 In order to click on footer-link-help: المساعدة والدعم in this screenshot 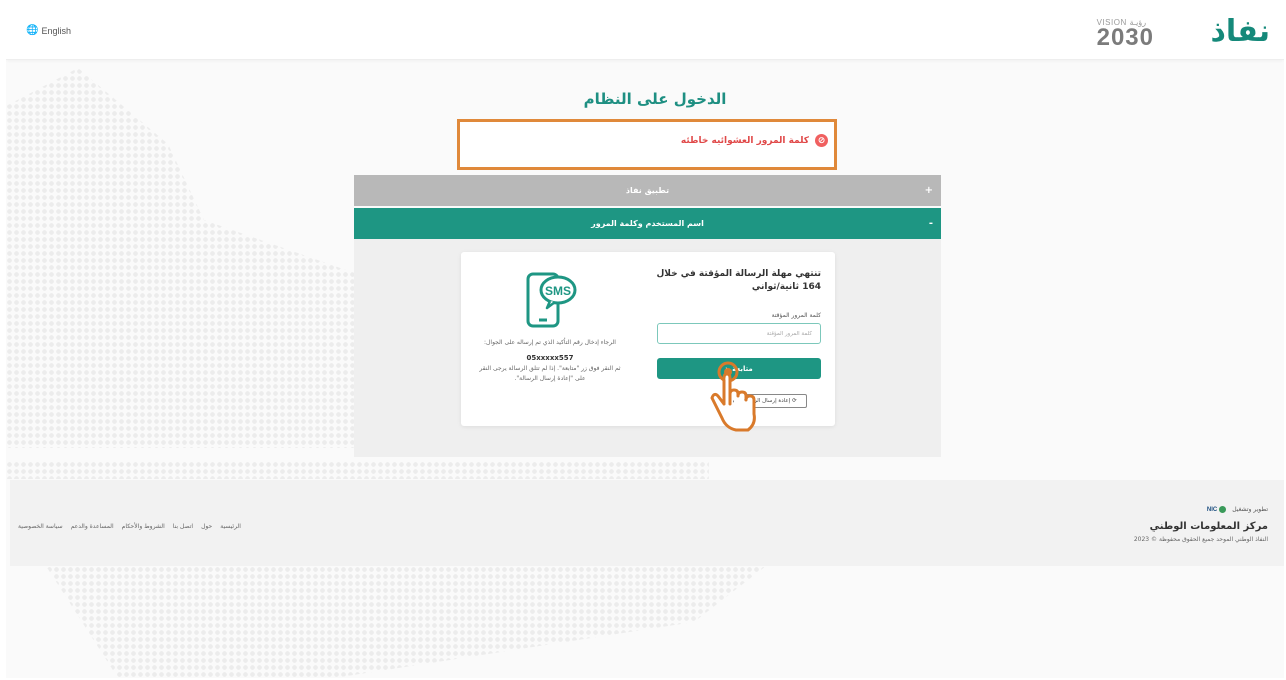, I will do `click(92, 526)`.